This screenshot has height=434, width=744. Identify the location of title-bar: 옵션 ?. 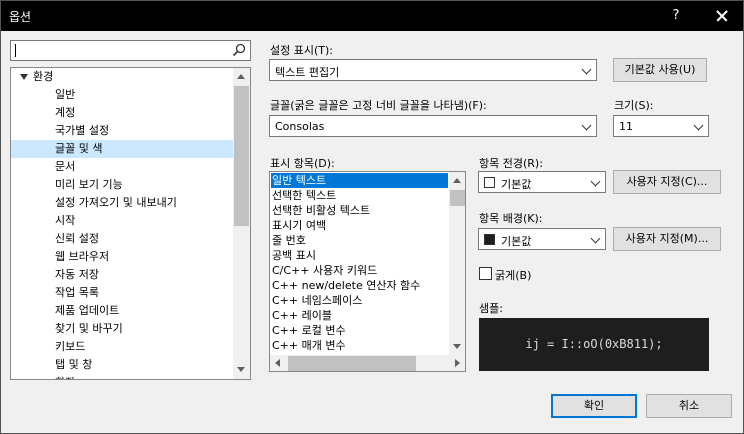
(372, 16).